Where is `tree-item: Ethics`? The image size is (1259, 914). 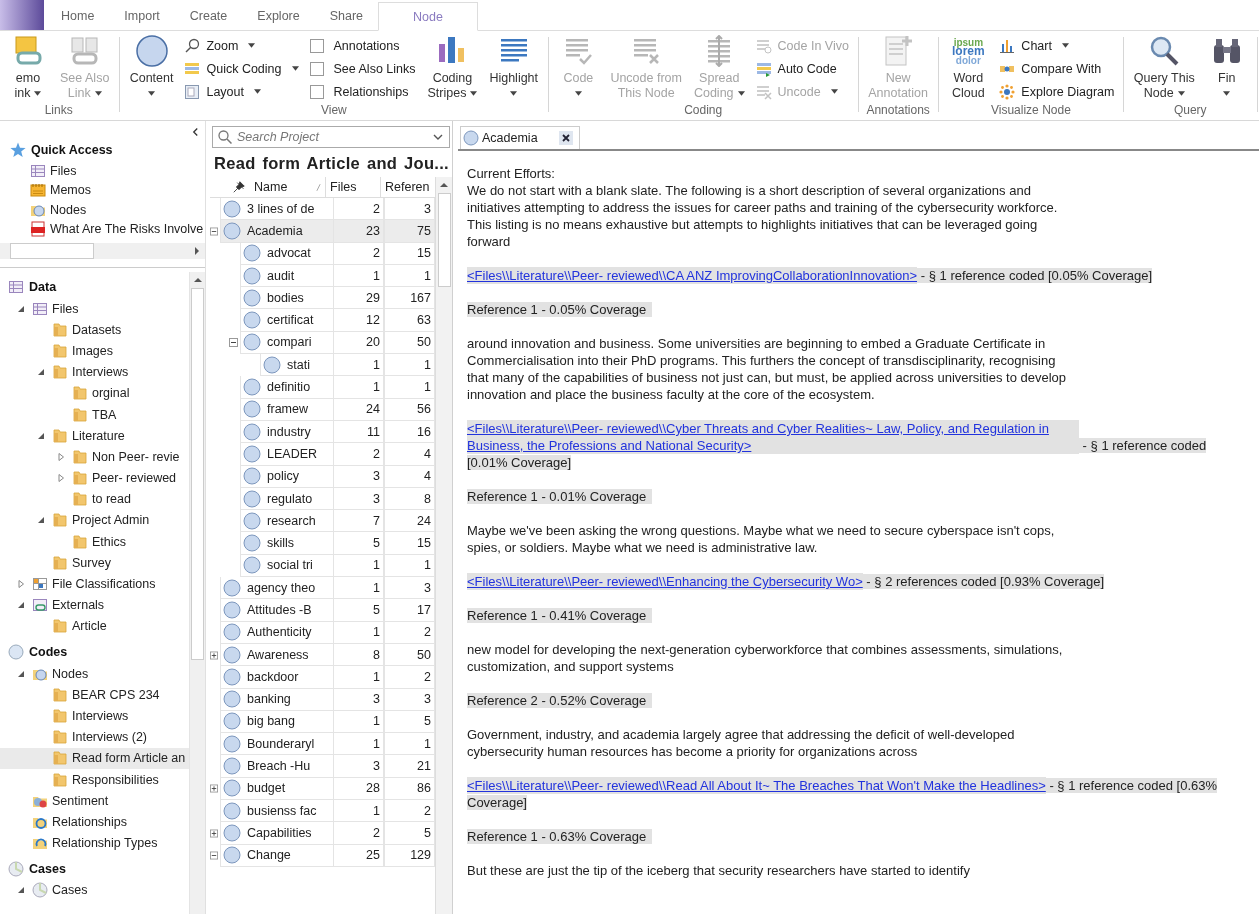
tree-item: Ethics is located at coordinates (94, 542).